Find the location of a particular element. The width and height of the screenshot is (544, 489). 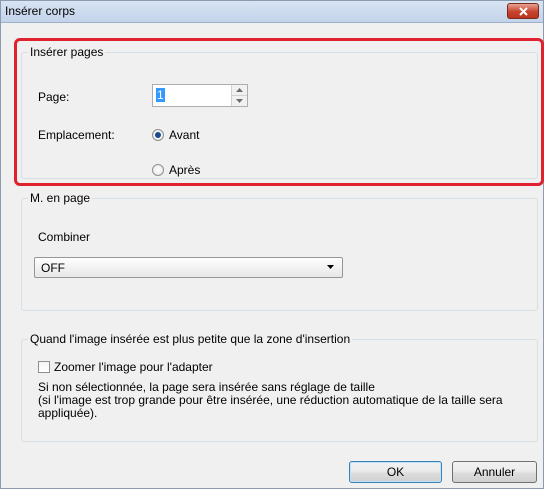

location-label: Emplacement: is located at coordinates (76, 135).